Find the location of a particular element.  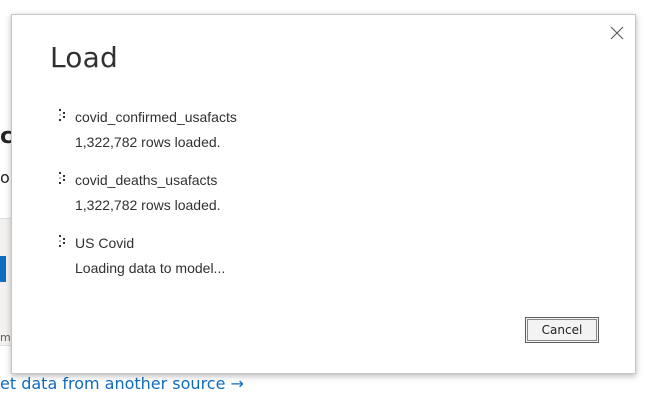

data-source-icon is located at coordinates (3, 269).